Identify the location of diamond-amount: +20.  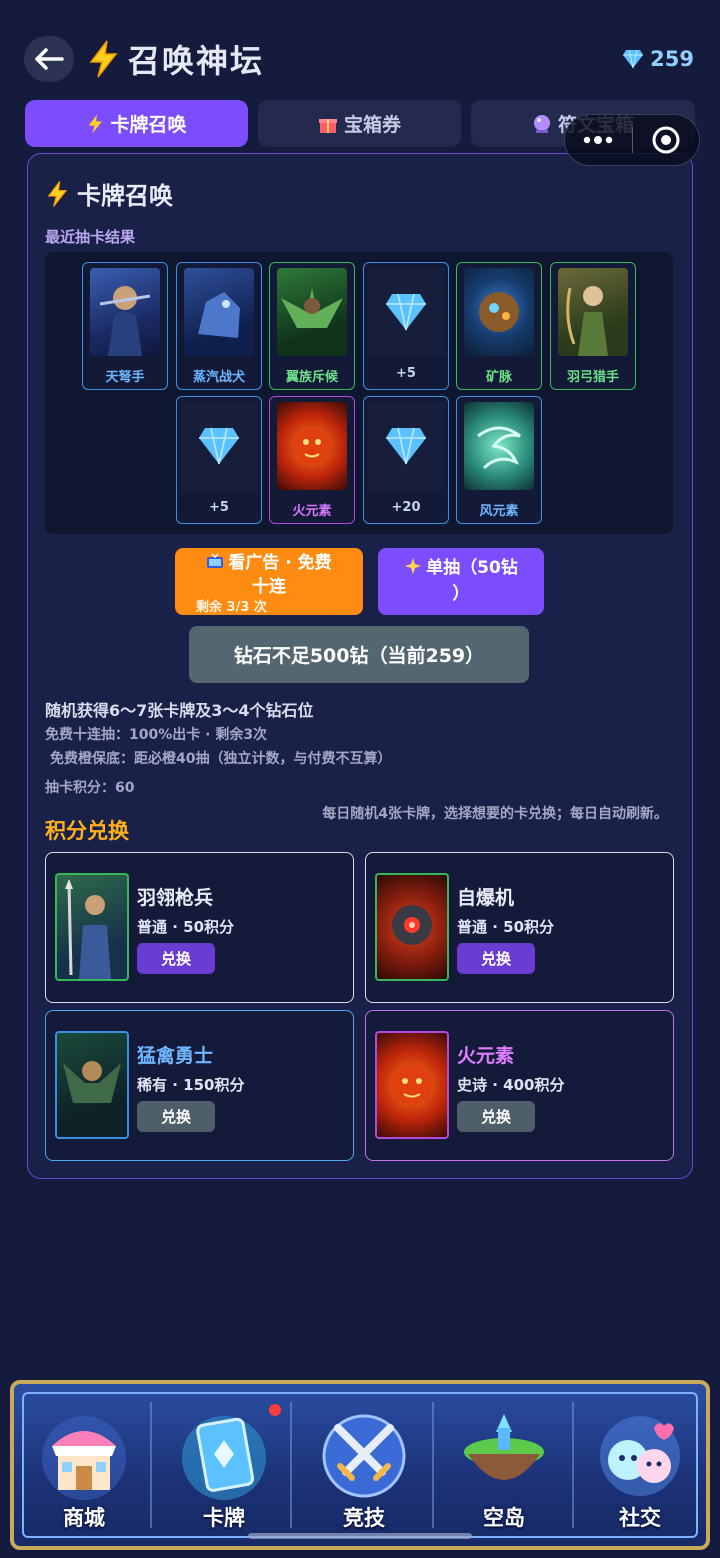
(406, 507).